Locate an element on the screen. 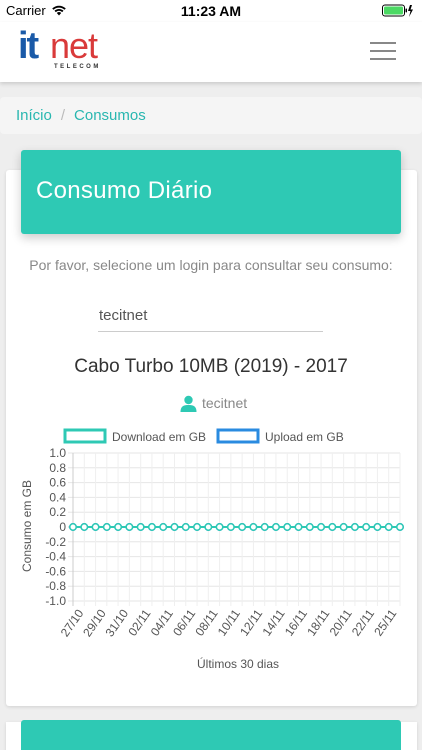  chart-series is located at coordinates (236, 527).